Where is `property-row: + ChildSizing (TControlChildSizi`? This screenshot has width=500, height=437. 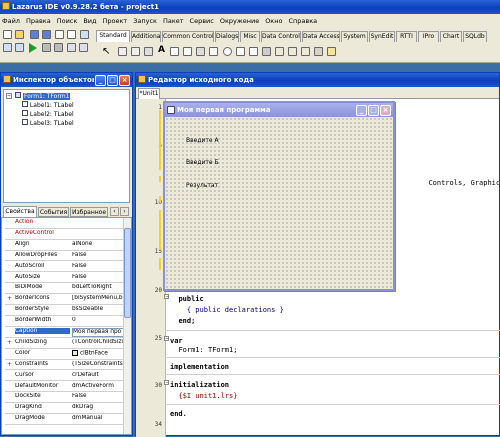
property-row: + ChildSizing (TControlChildSizi is located at coordinates (67, 344).